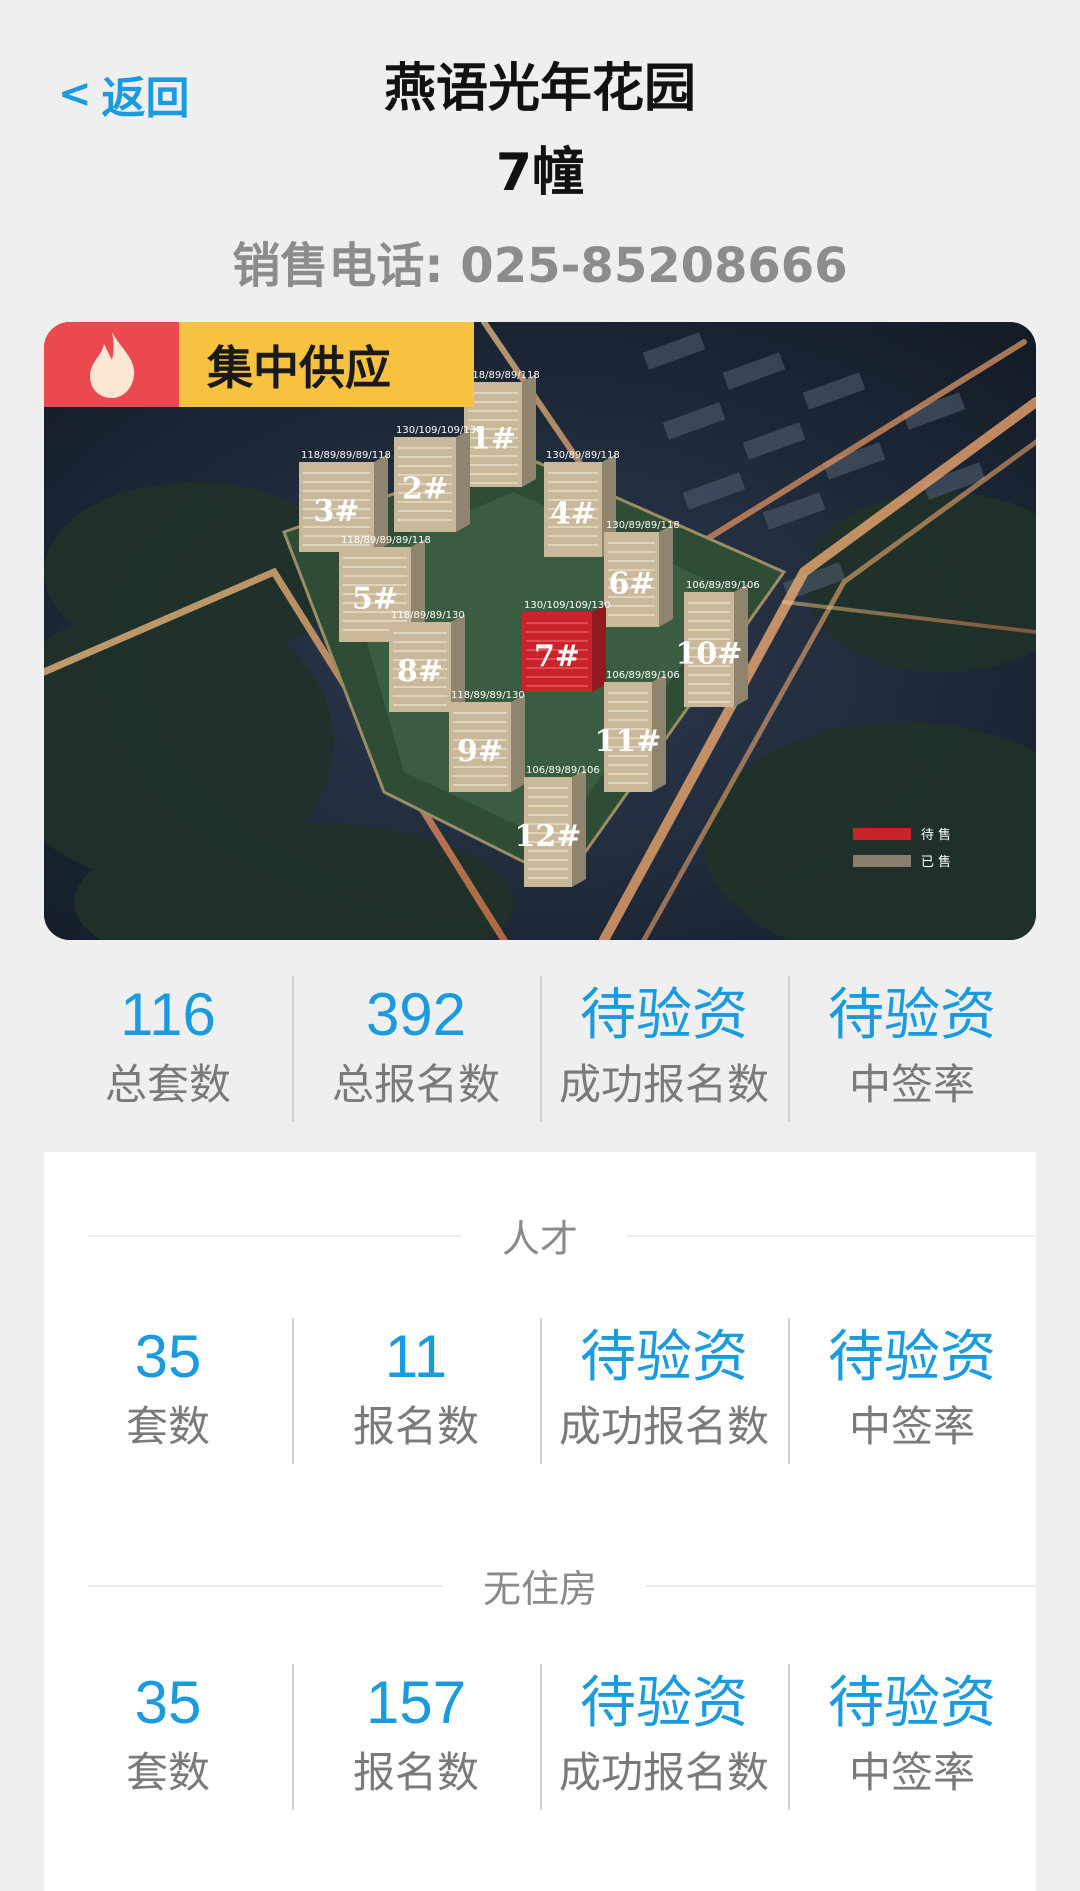 This screenshot has height=1891, width=1080. What do you see at coordinates (416, 1737) in the screenshot?
I see `stat-applicants: 157 报名数` at bounding box center [416, 1737].